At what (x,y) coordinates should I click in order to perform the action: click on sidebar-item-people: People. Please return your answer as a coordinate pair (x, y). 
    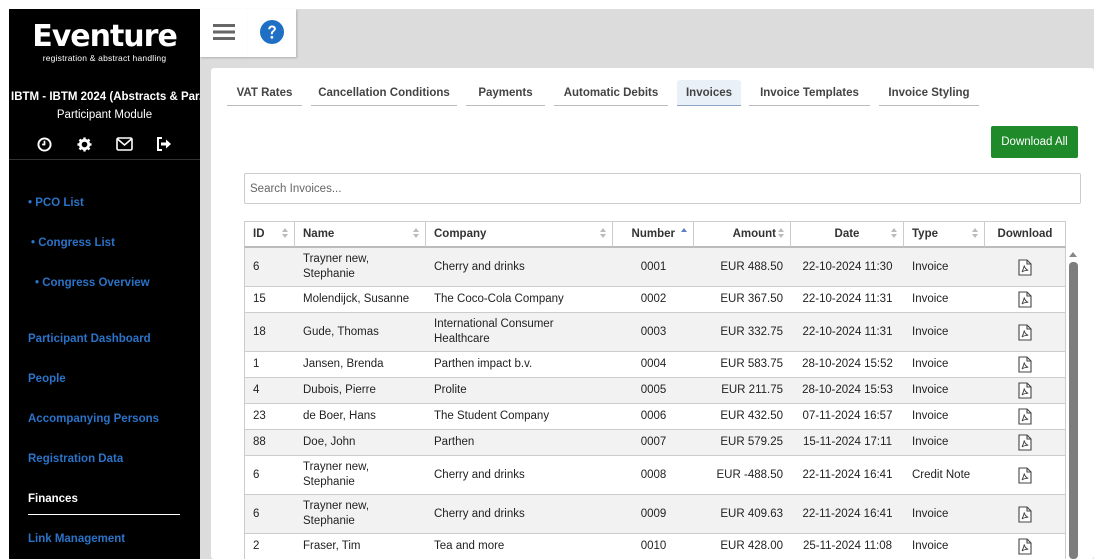
    Looking at the image, I should click on (47, 379).